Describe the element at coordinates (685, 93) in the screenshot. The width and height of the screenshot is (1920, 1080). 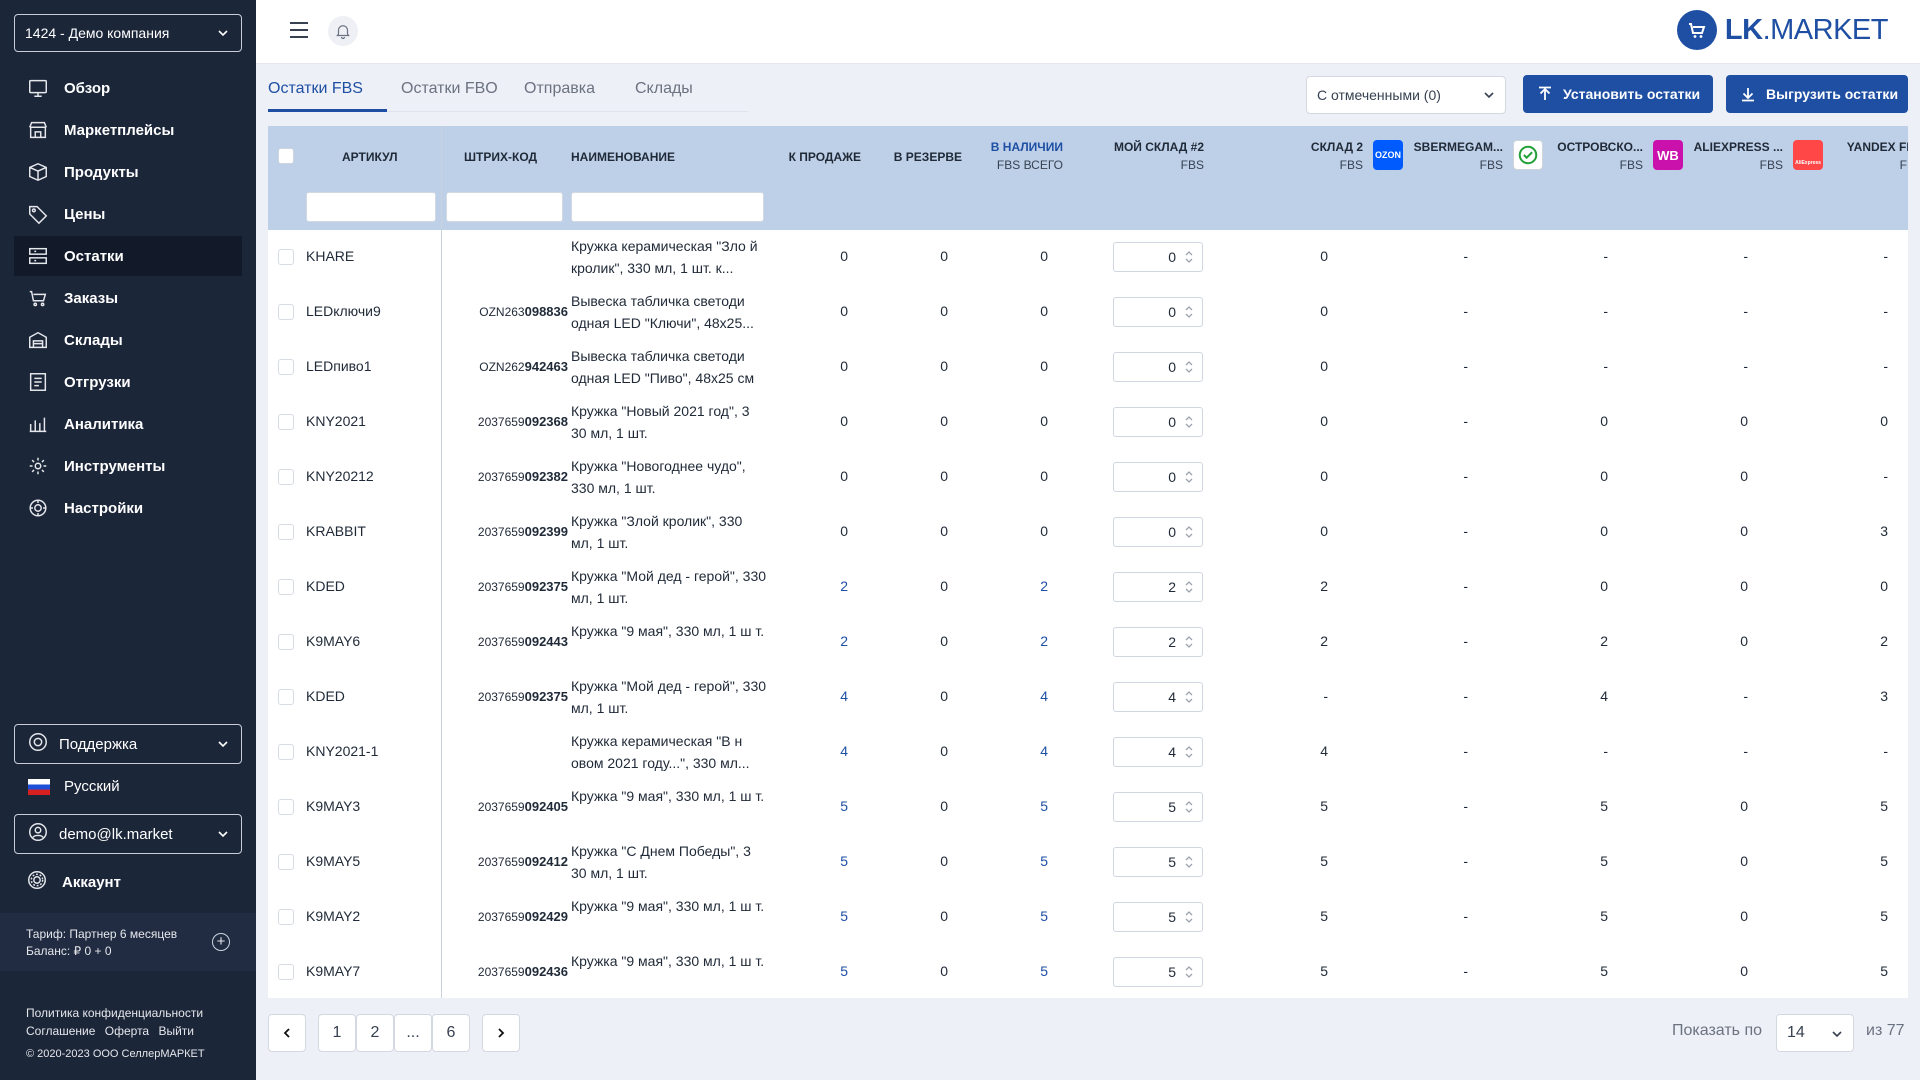
I see `tab-warehouses: Склады` at that location.